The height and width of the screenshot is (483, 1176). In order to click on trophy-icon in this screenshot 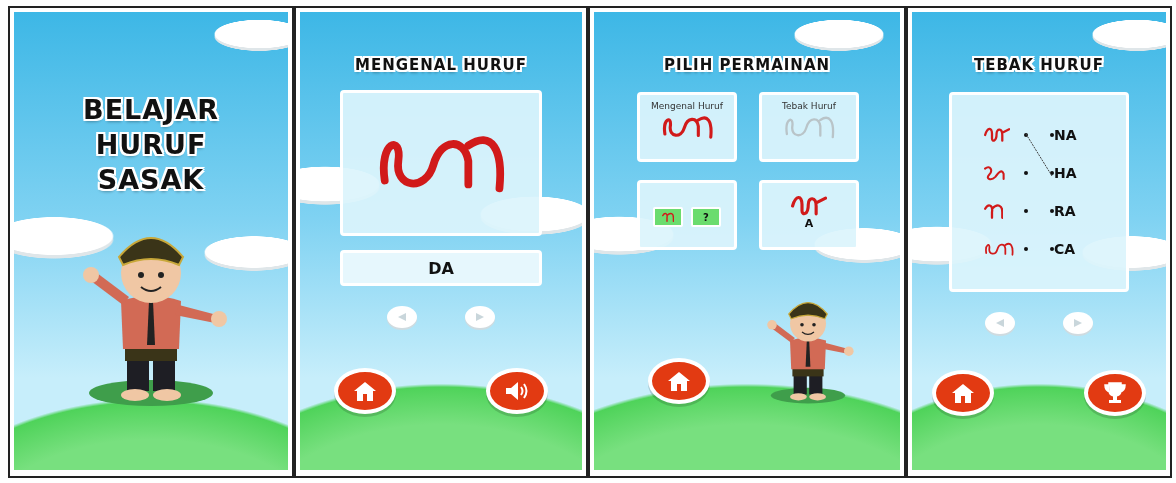, I will do `click(1115, 393)`.